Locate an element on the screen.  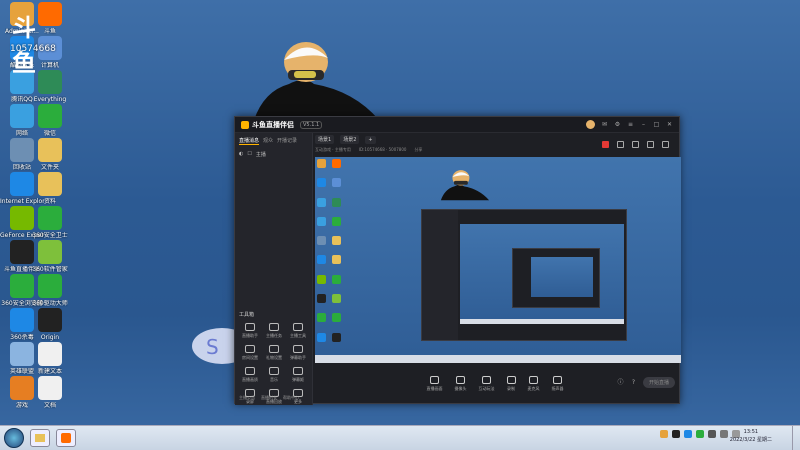
tool-label: 直播助手 is located at coordinates (250, 335).